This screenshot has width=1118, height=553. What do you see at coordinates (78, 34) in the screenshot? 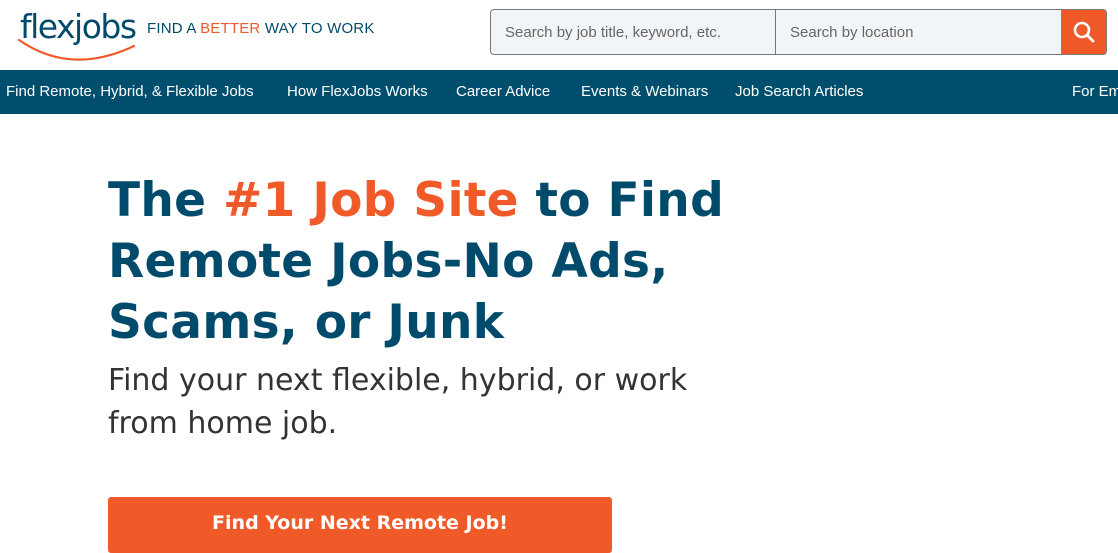
I see `flexjobs-logo: flexjobs` at bounding box center [78, 34].